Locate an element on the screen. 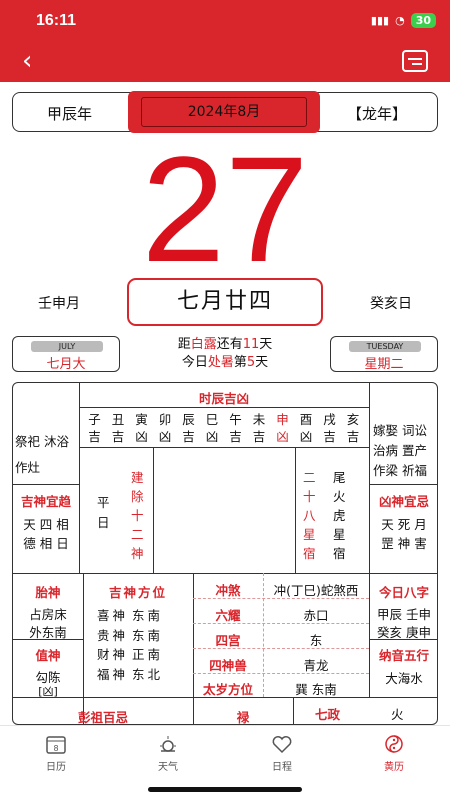 The width and height of the screenshot is (450, 800). tab-weather-label: 天气 is located at coordinates (168, 767).